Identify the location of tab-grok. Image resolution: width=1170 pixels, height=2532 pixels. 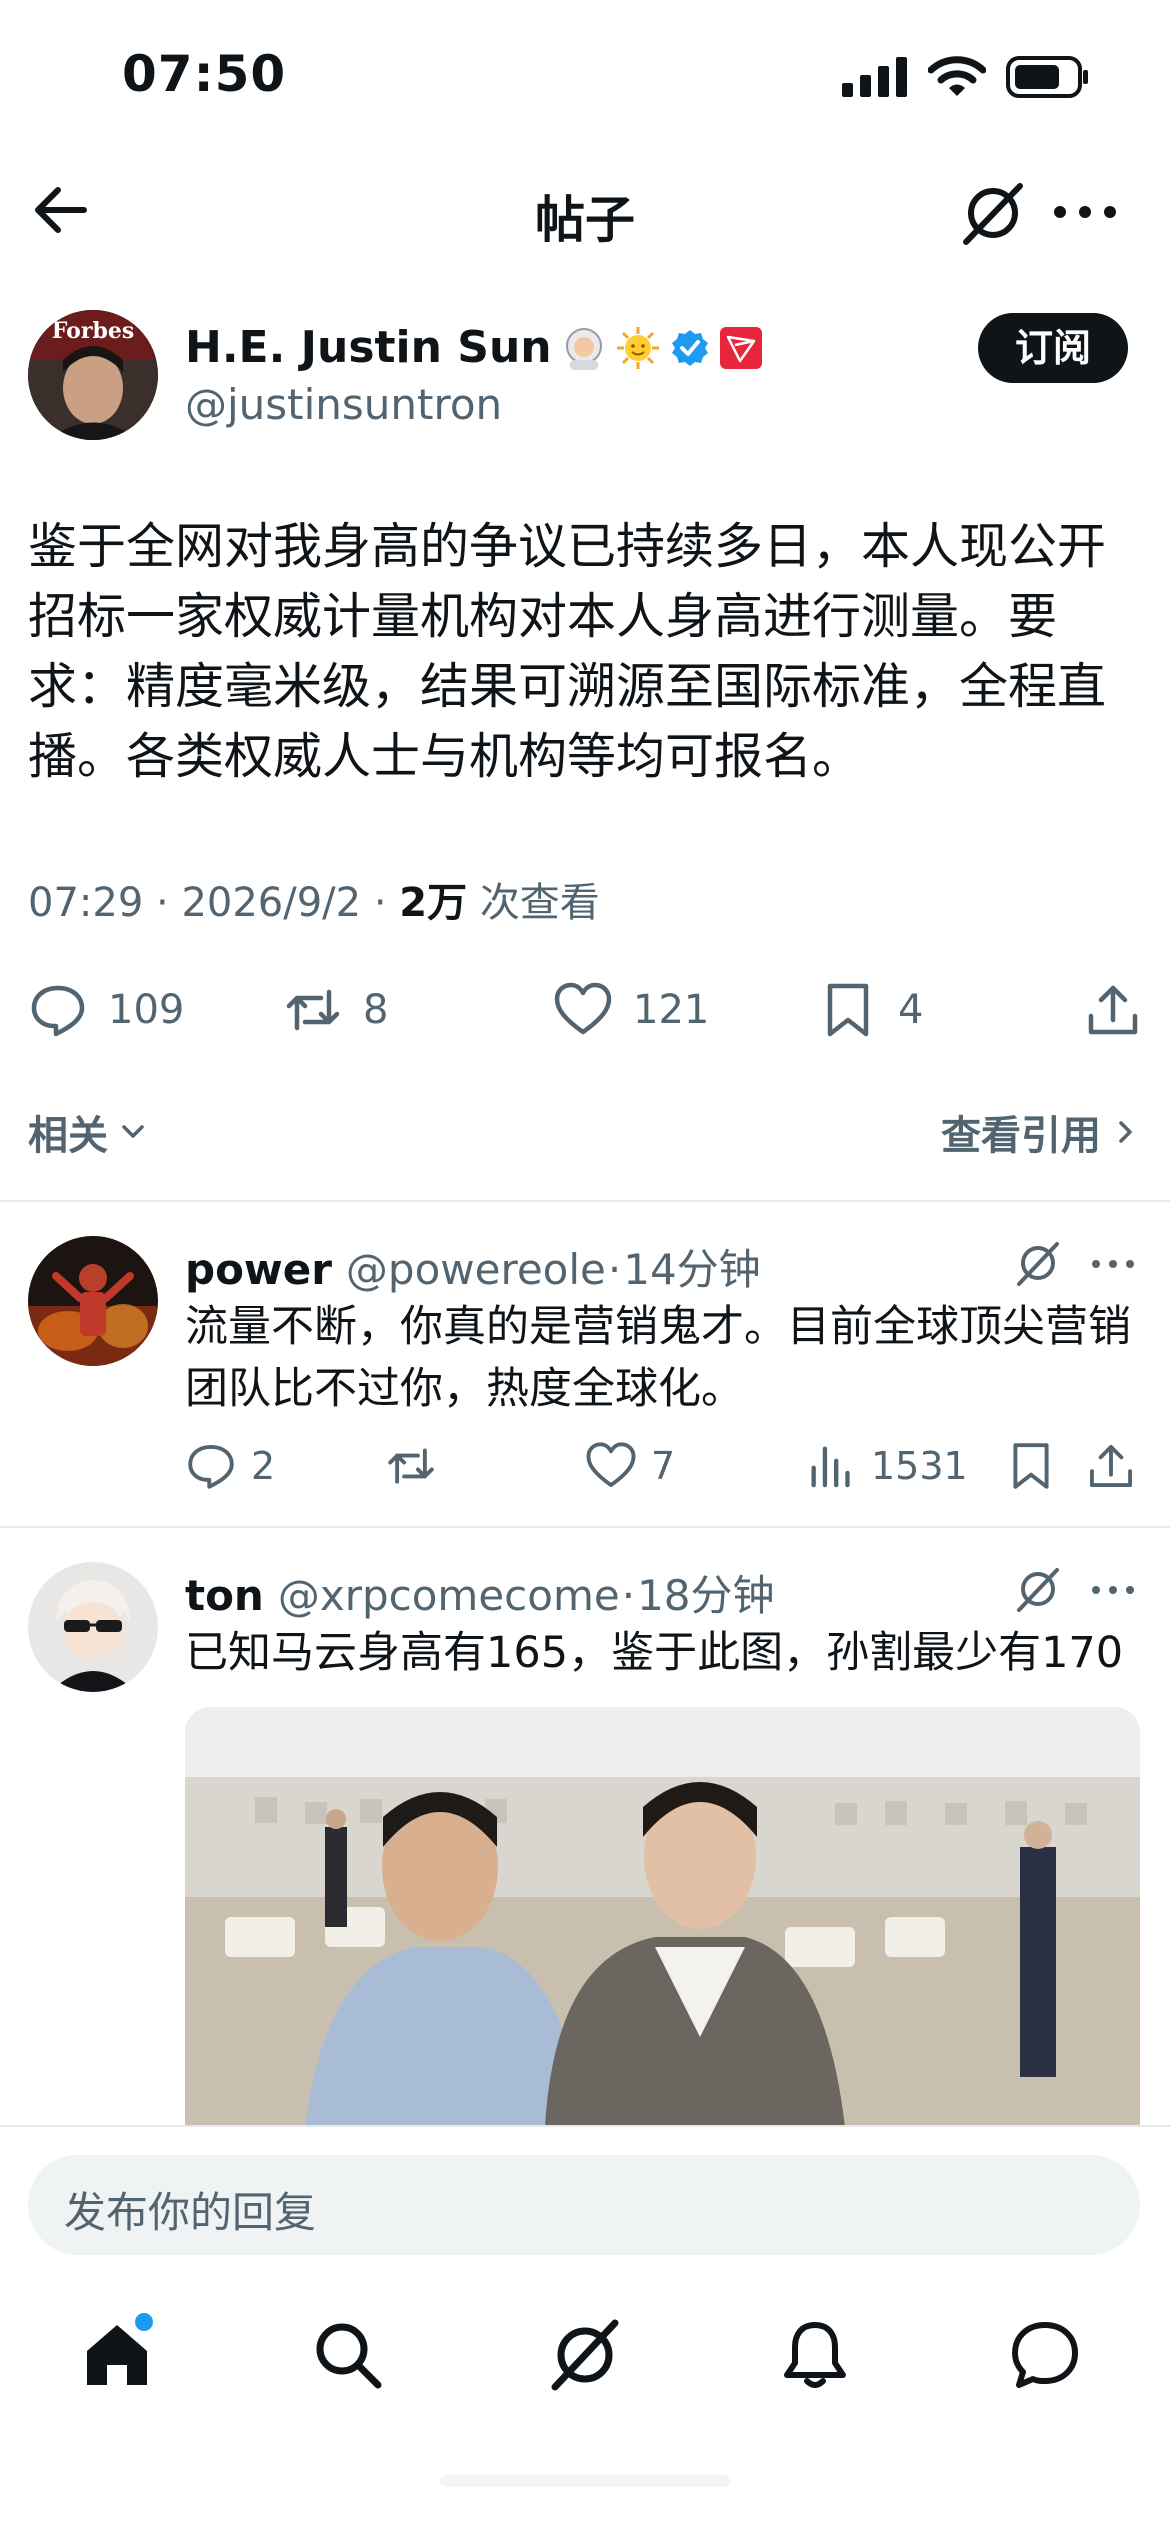
(585, 2355).